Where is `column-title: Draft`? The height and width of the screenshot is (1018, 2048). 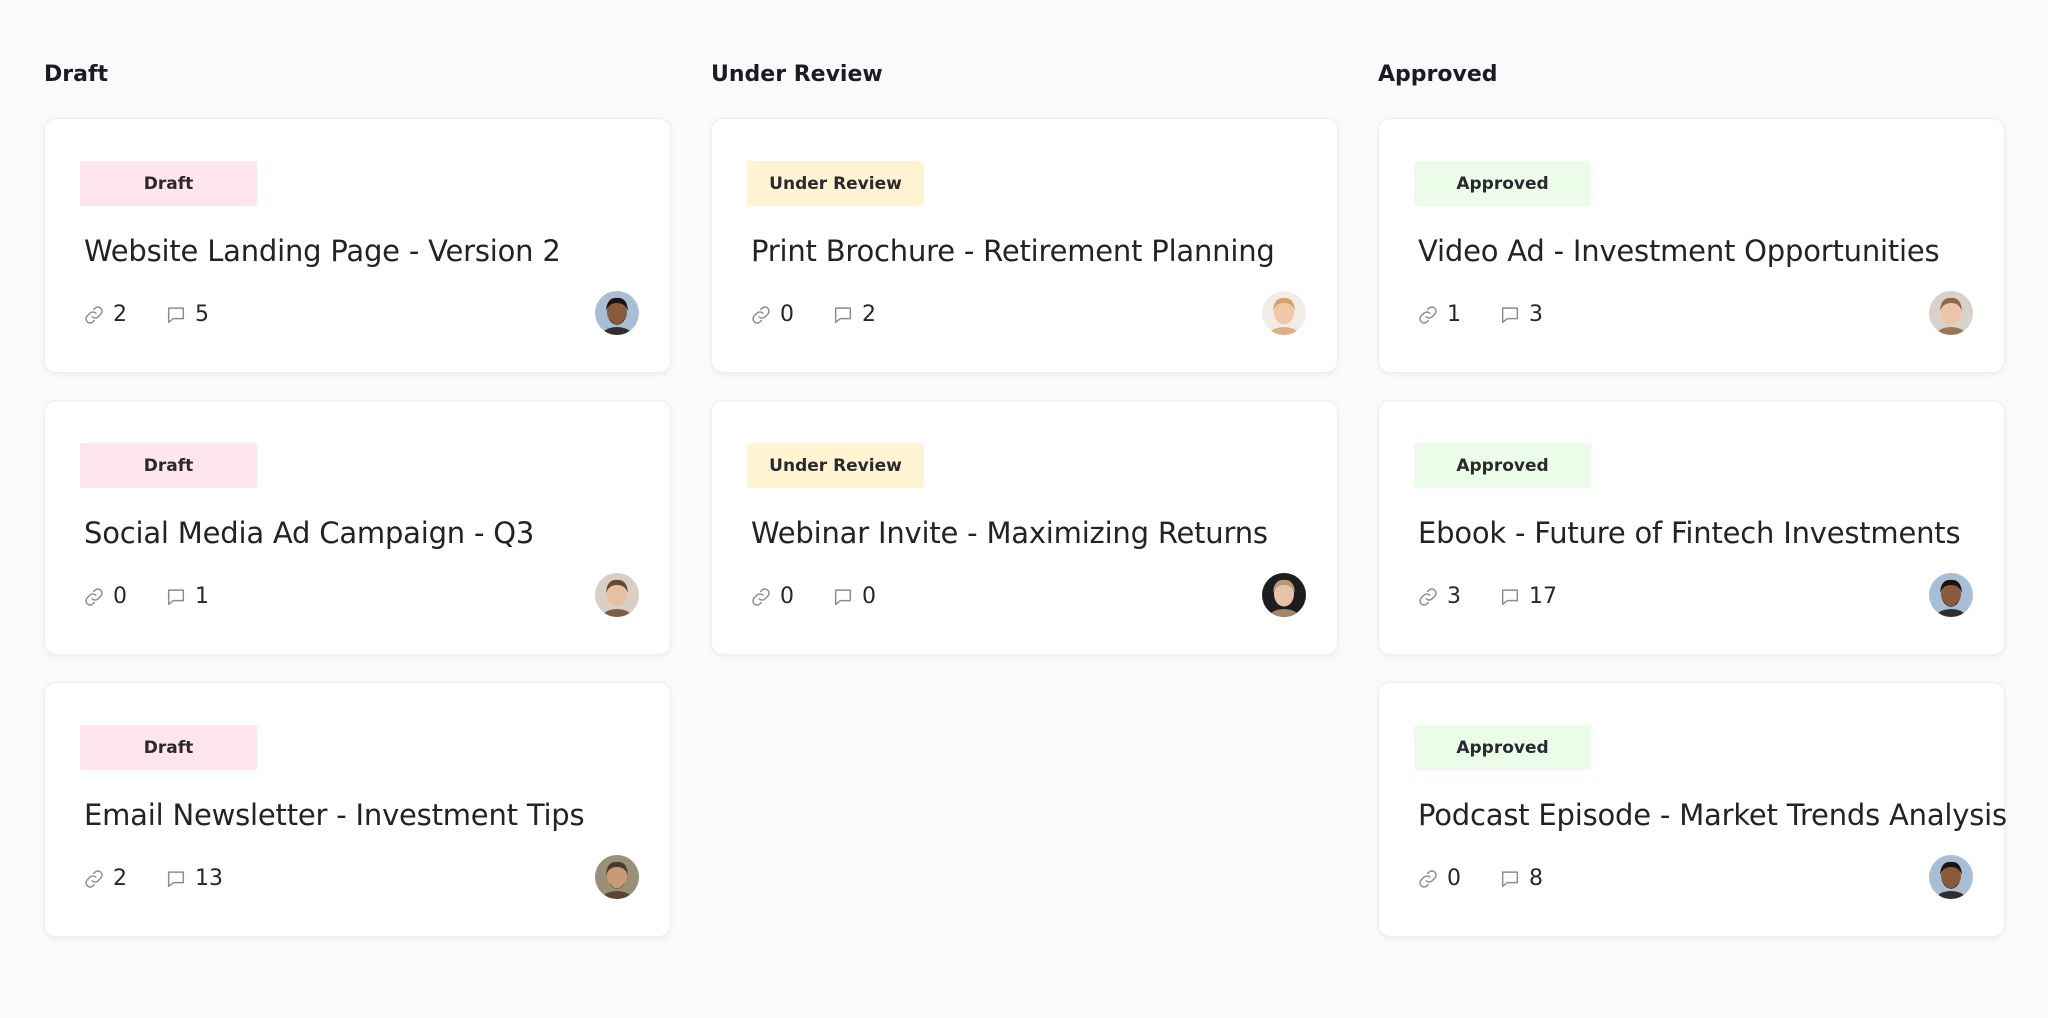
column-title: Draft is located at coordinates (76, 74).